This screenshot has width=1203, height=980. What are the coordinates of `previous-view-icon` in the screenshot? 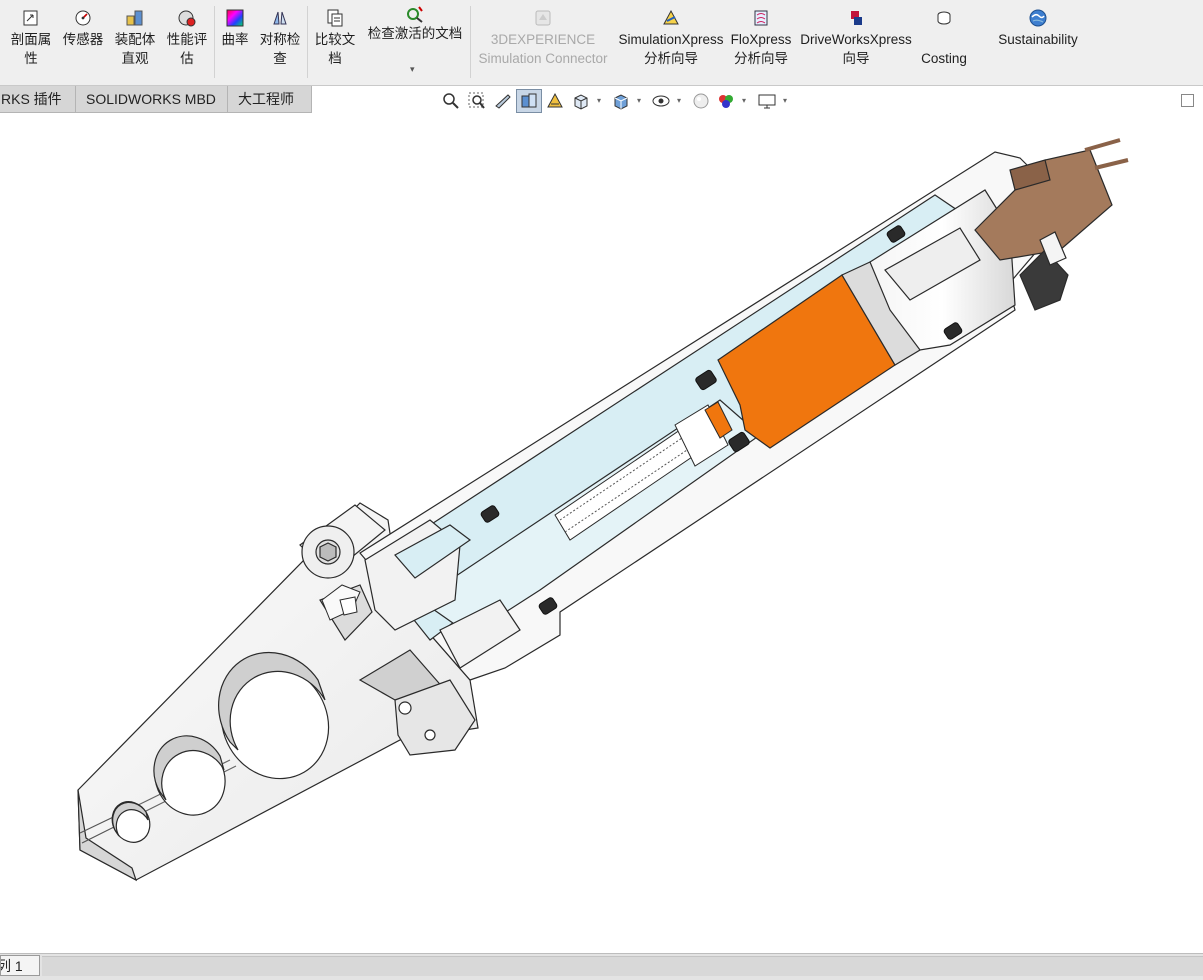 It's located at (503, 101).